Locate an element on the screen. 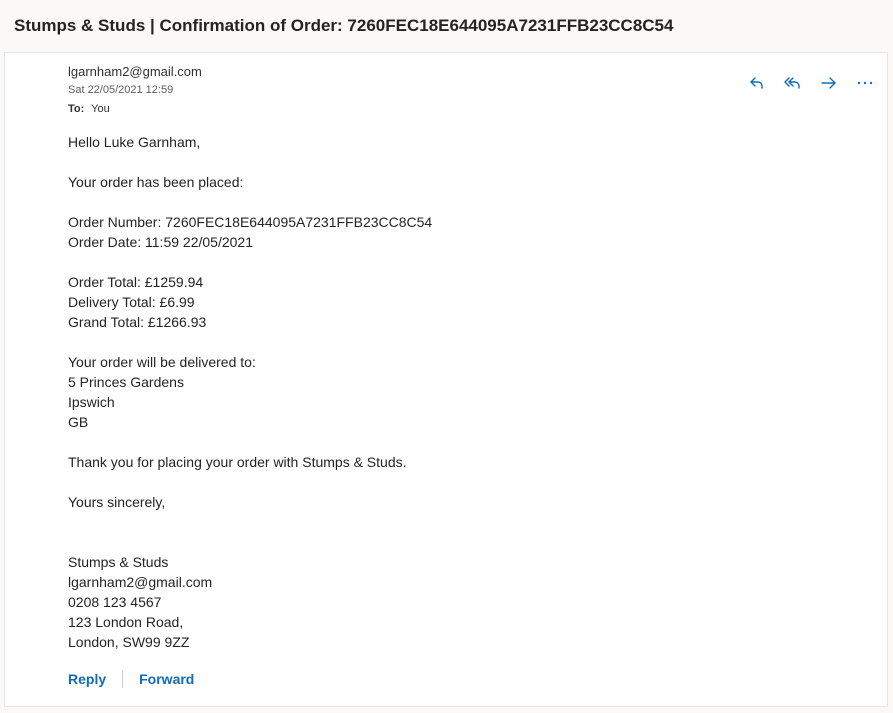 Image resolution: width=893 pixels, height=713 pixels. message-actions is located at coordinates (811, 83).